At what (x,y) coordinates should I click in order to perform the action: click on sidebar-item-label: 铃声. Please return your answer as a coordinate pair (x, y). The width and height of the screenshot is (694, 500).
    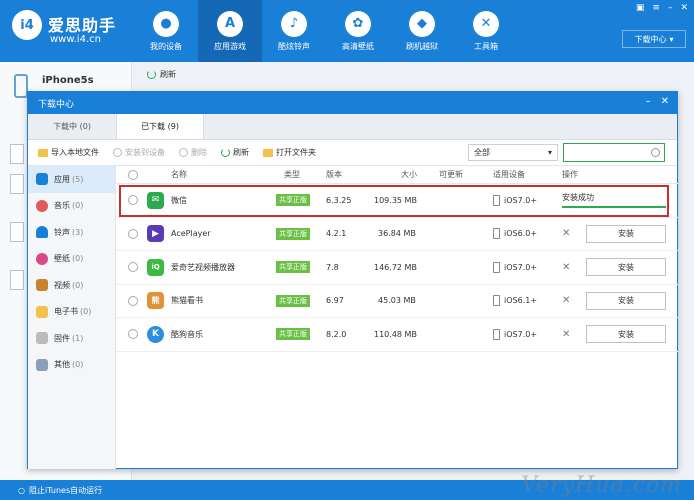
    Looking at the image, I should click on (62, 232).